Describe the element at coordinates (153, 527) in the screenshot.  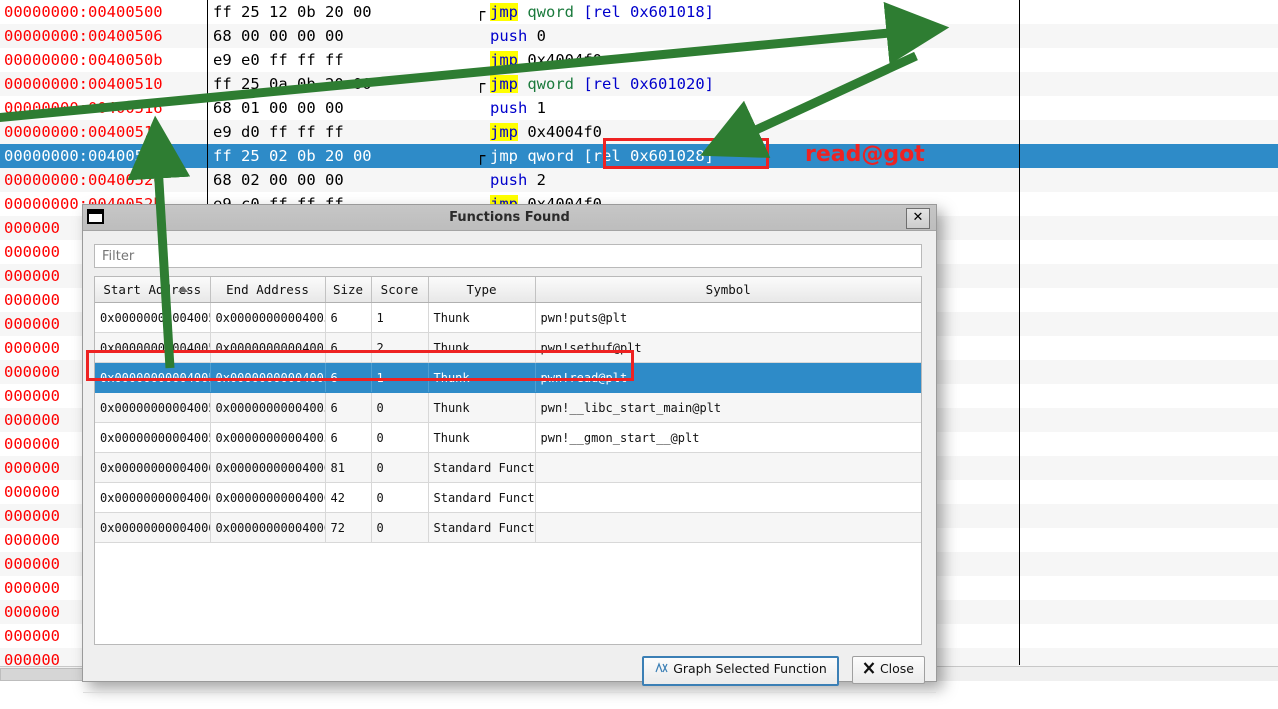
I see `cell-start-address: 0x00000000004006b8` at that location.